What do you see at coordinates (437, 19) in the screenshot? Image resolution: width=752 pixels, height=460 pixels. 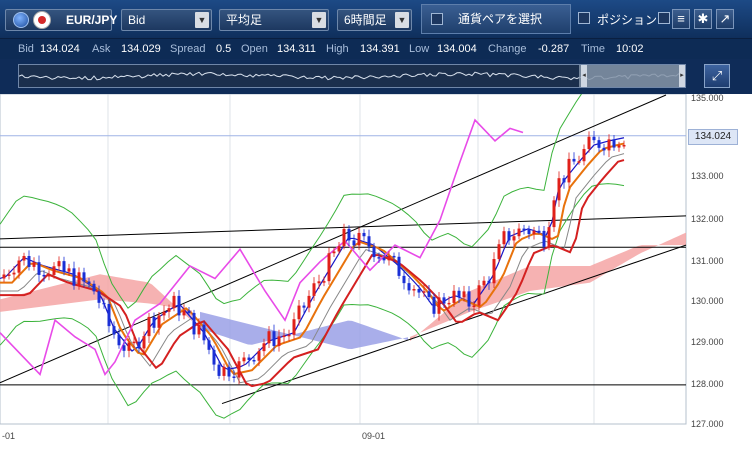 I see `select-pair-checkbox` at bounding box center [437, 19].